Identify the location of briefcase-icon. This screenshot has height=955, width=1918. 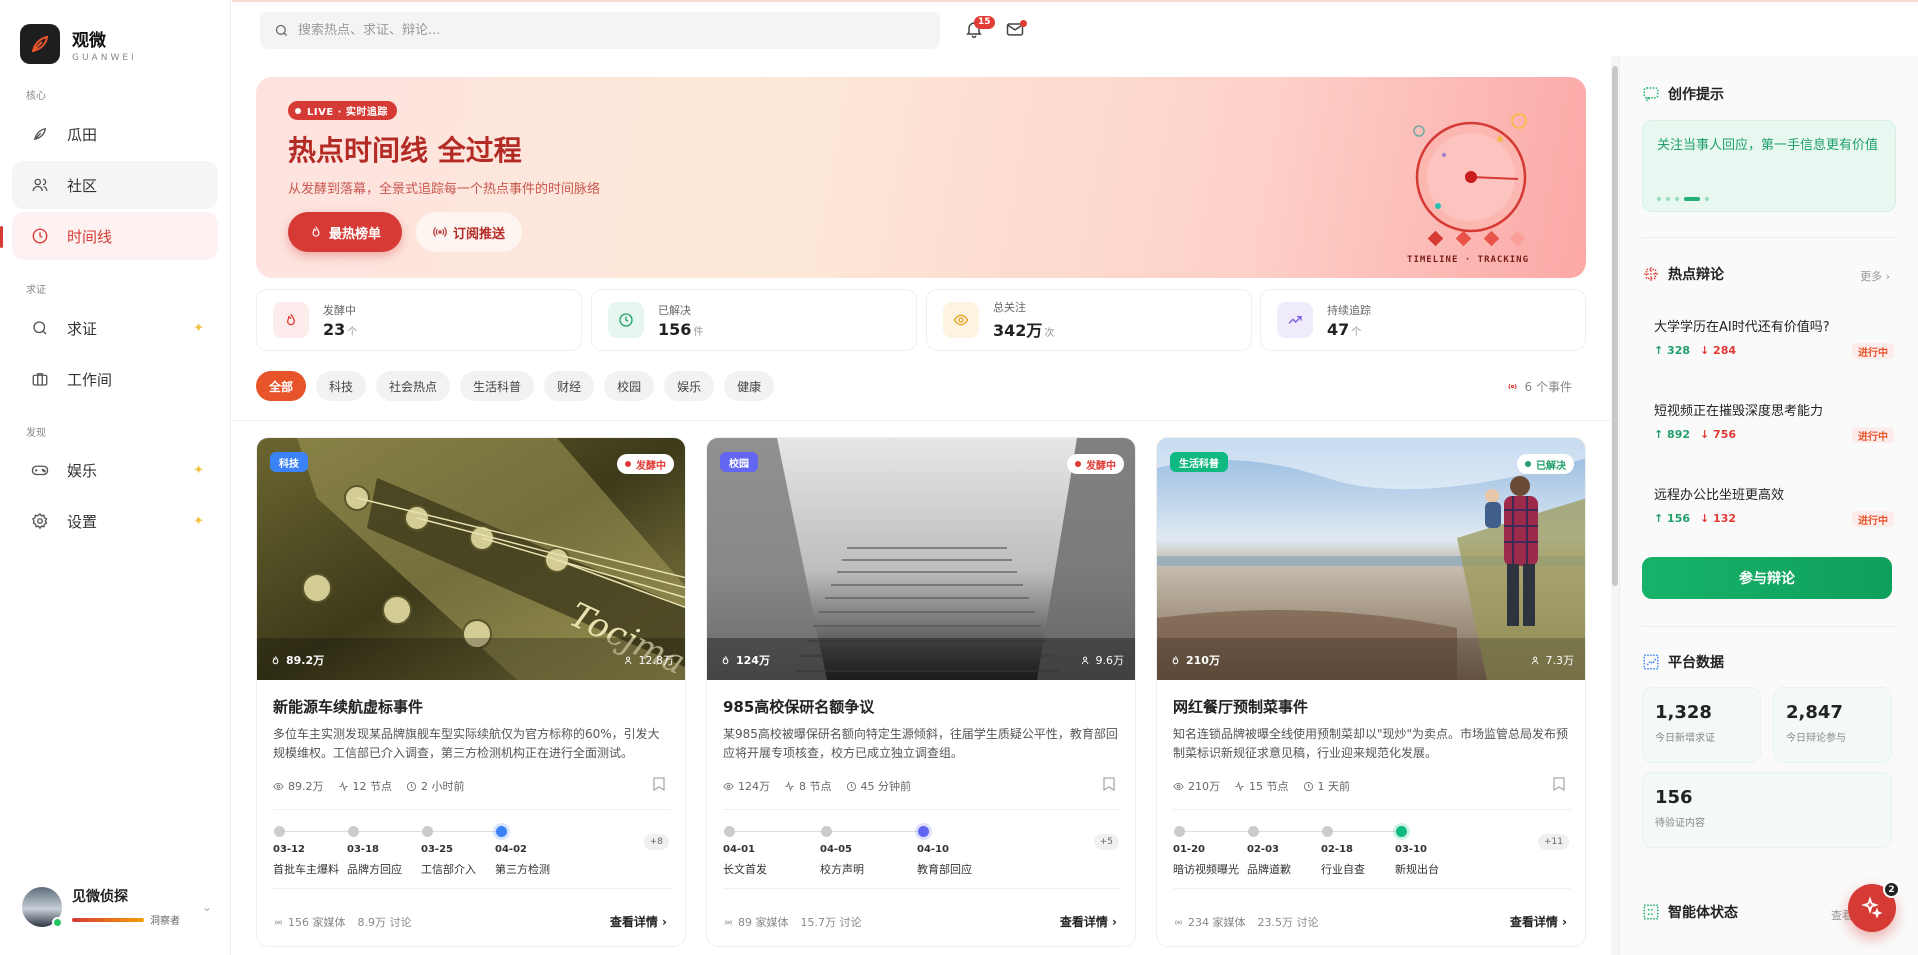
(40, 379).